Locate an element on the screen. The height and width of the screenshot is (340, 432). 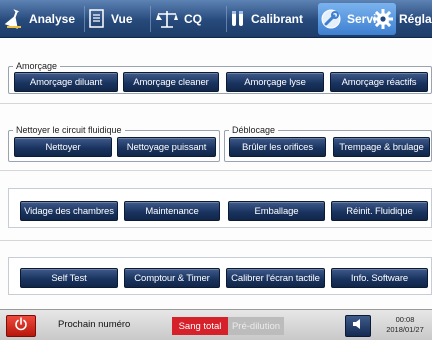
nettoyage-puissant-button: Nettoyage puissant is located at coordinates (166, 147).